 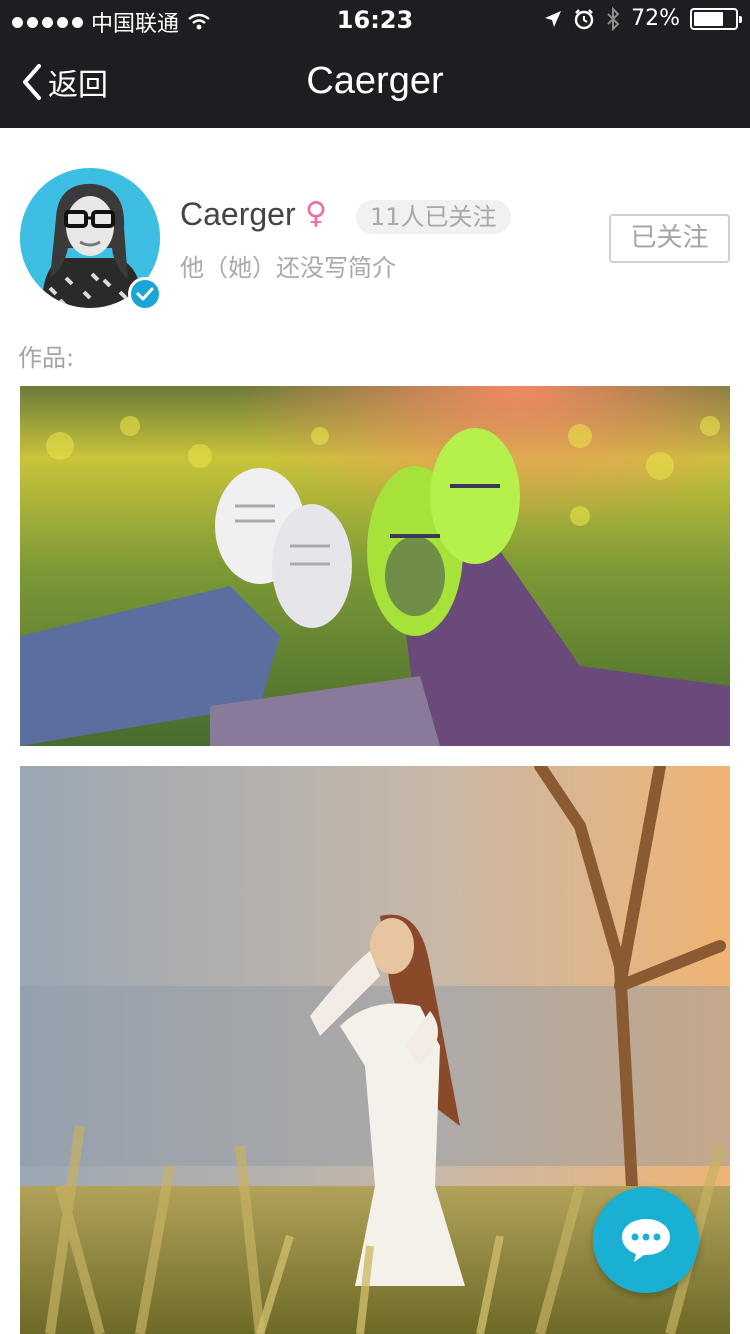 I want to click on follow-button: 已关注, so click(x=669, y=238).